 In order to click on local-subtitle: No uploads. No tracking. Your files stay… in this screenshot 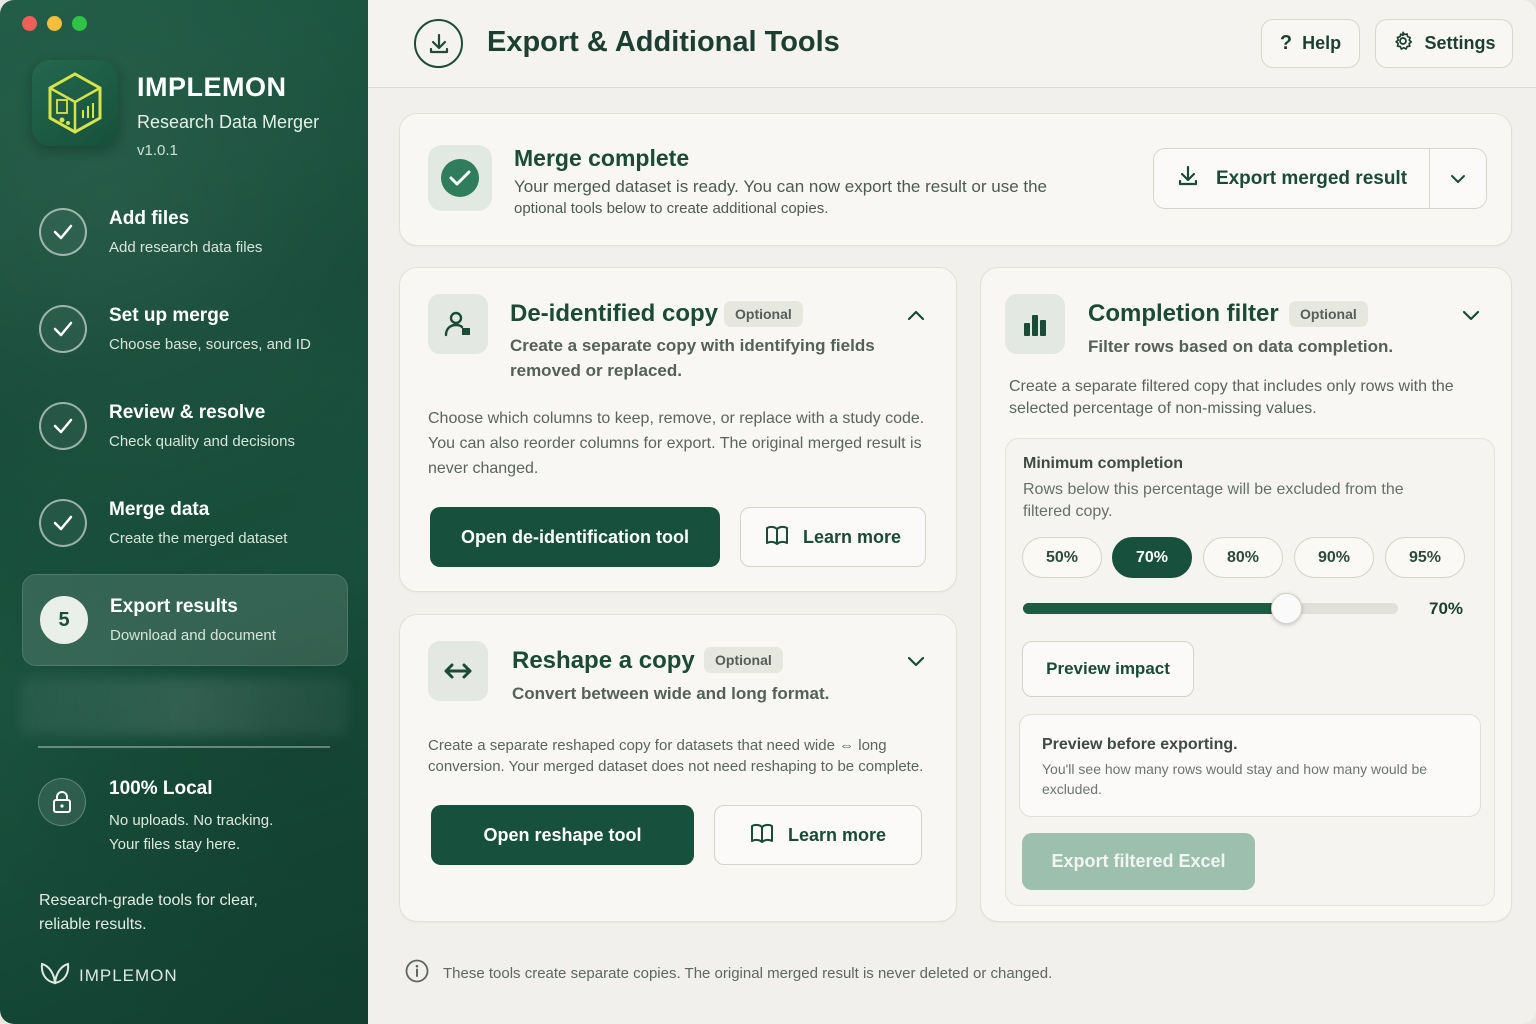, I will do `click(191, 832)`.